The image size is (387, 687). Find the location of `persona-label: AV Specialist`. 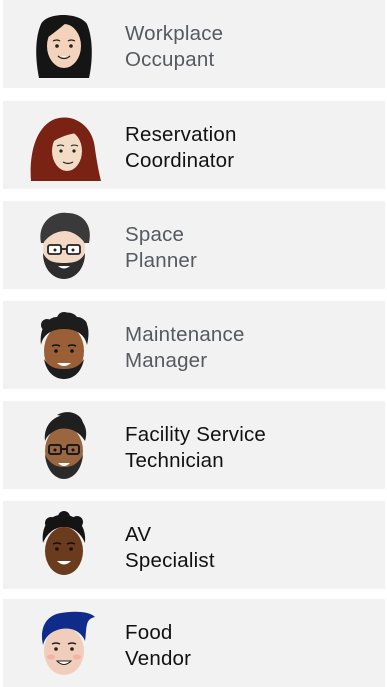

persona-label: AV Specialist is located at coordinates (170, 548).